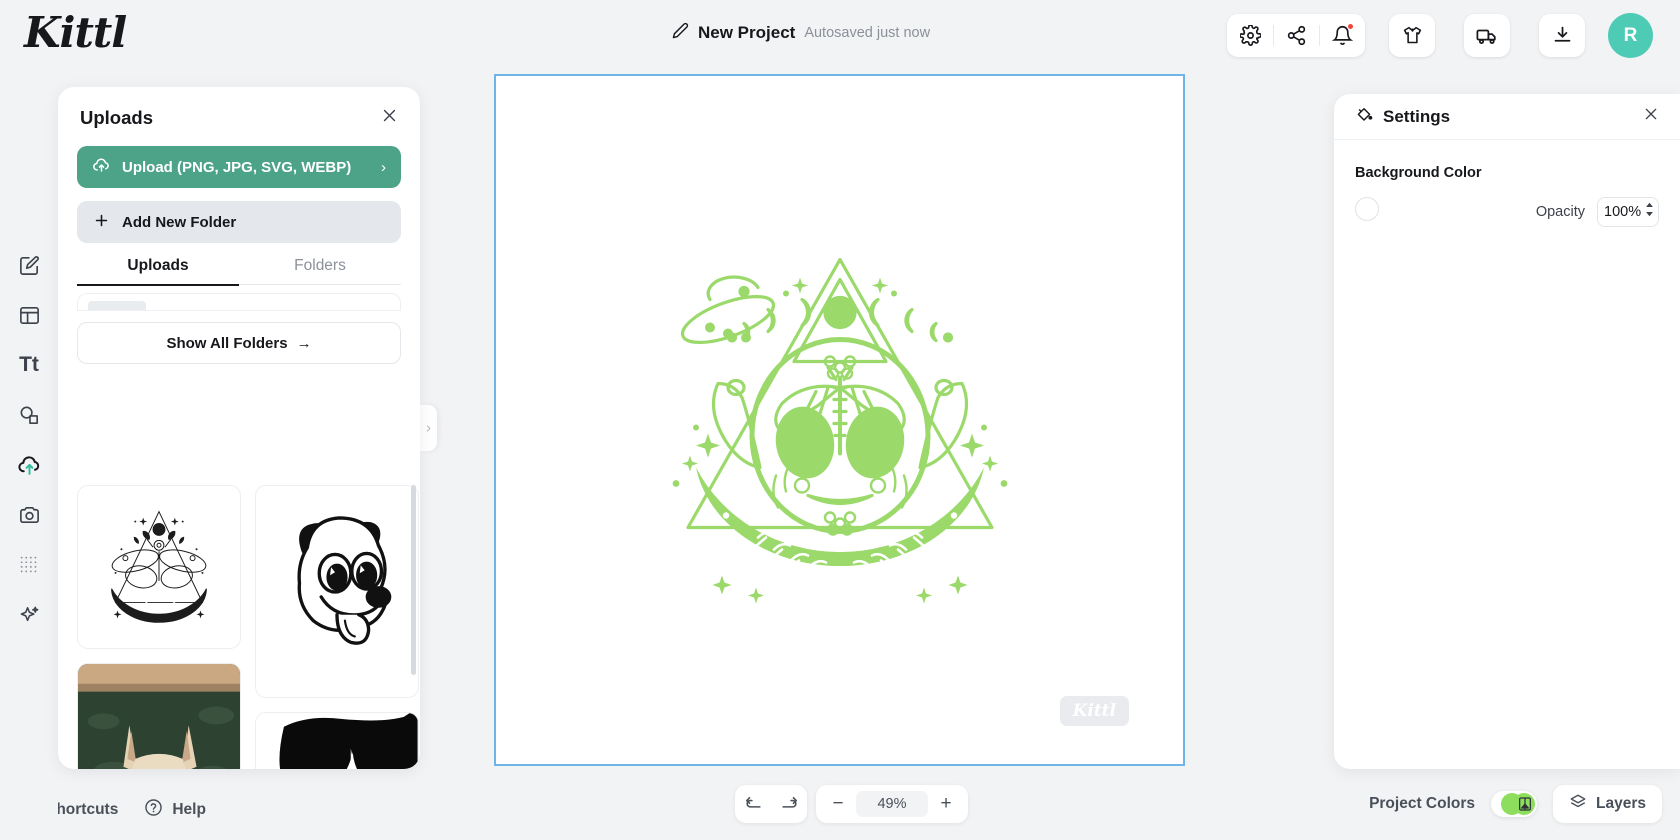  I want to click on alien-butterfly-mystic-design, so click(840, 420).